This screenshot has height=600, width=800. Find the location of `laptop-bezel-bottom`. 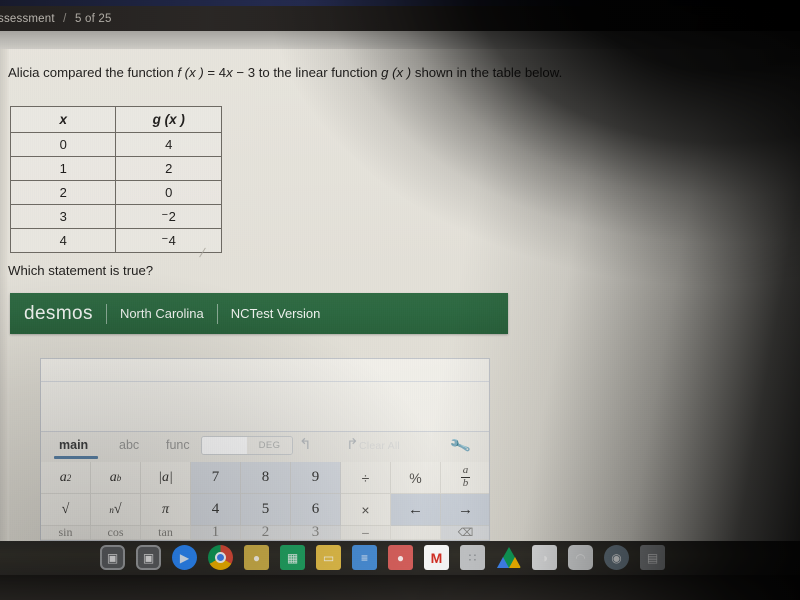

laptop-bezel-bottom is located at coordinates (400, 587).